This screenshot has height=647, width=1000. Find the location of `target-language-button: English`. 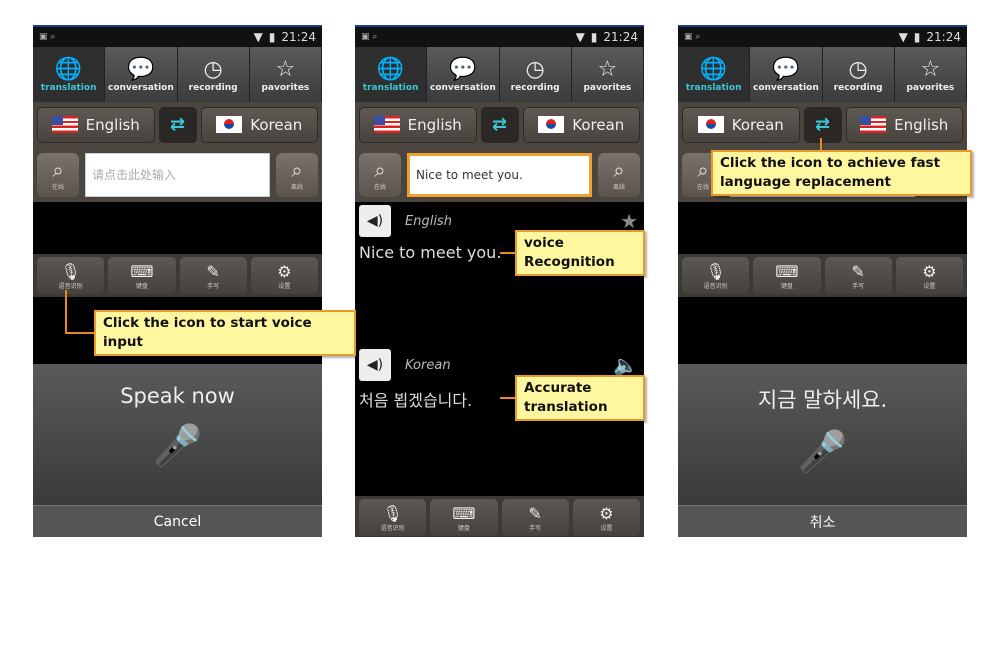

target-language-button: English is located at coordinates (904, 124).